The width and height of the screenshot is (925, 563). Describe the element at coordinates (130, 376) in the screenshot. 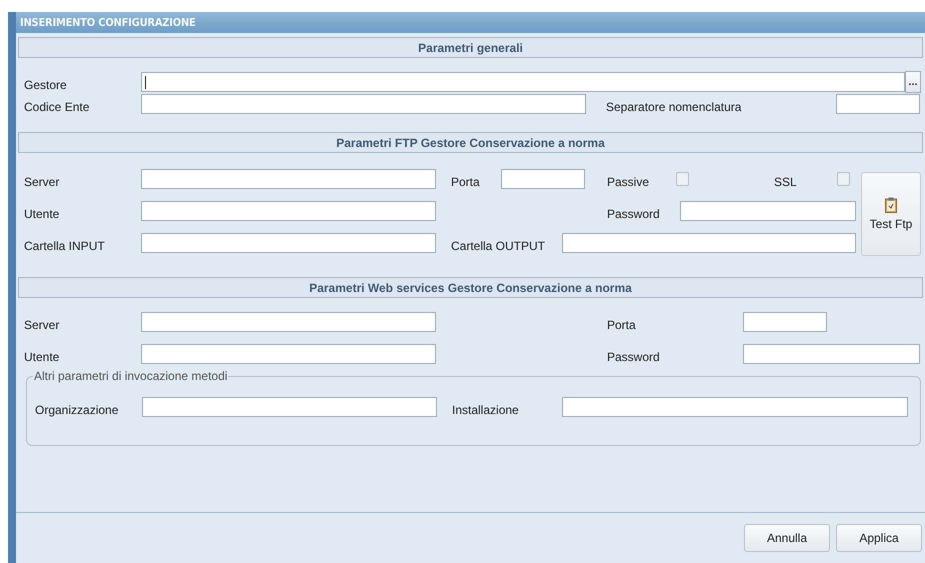

I see `group-legend: Altri parametri di invocazione metodi` at that location.